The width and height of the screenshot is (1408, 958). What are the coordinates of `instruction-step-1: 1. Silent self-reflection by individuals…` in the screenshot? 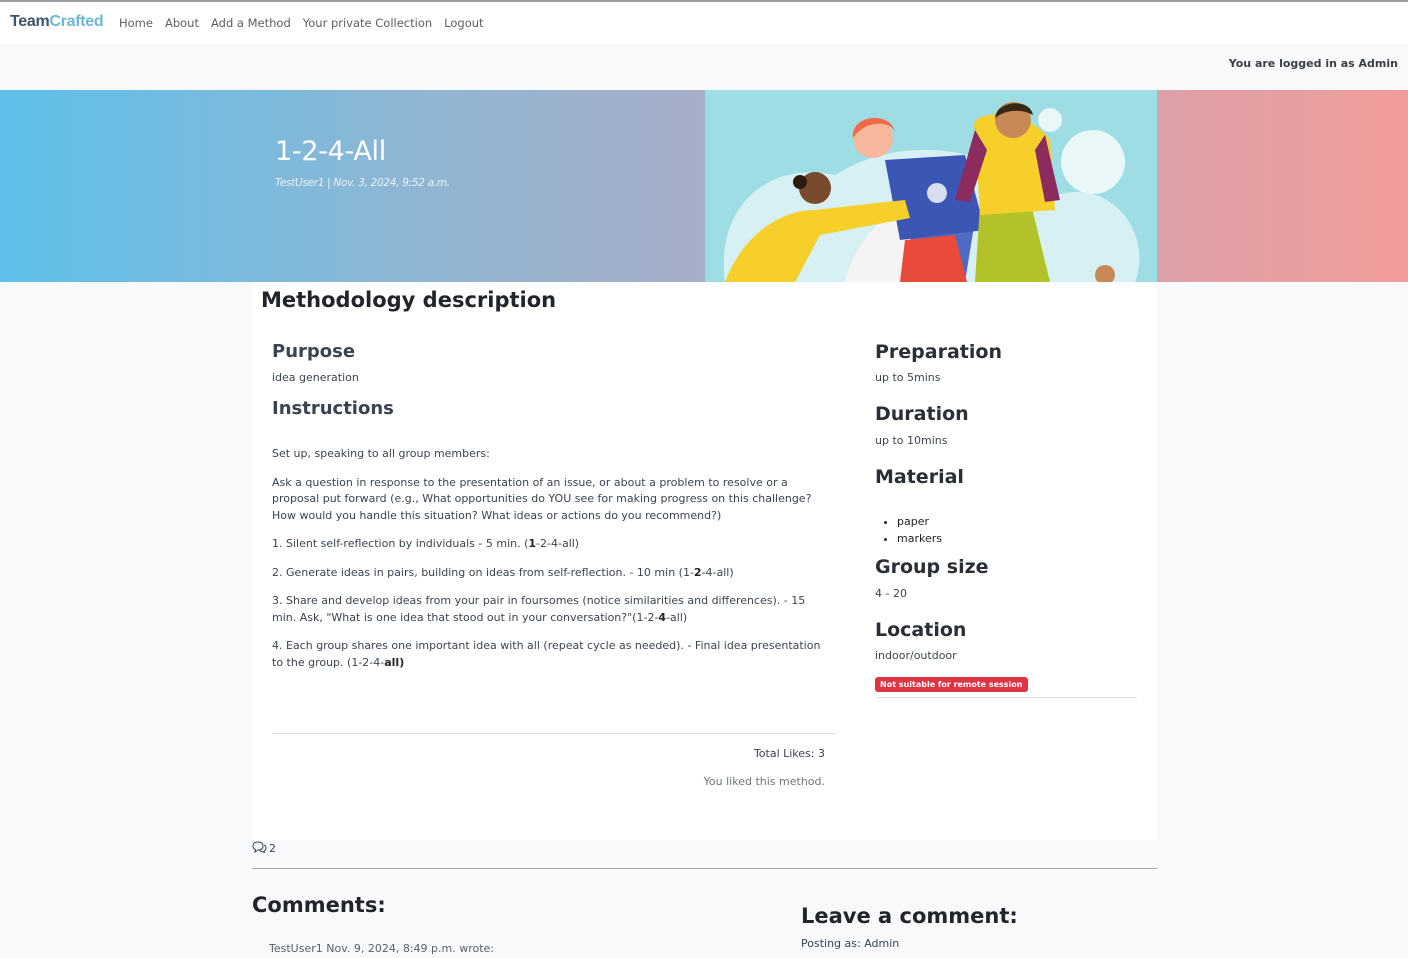 It's located at (426, 543).